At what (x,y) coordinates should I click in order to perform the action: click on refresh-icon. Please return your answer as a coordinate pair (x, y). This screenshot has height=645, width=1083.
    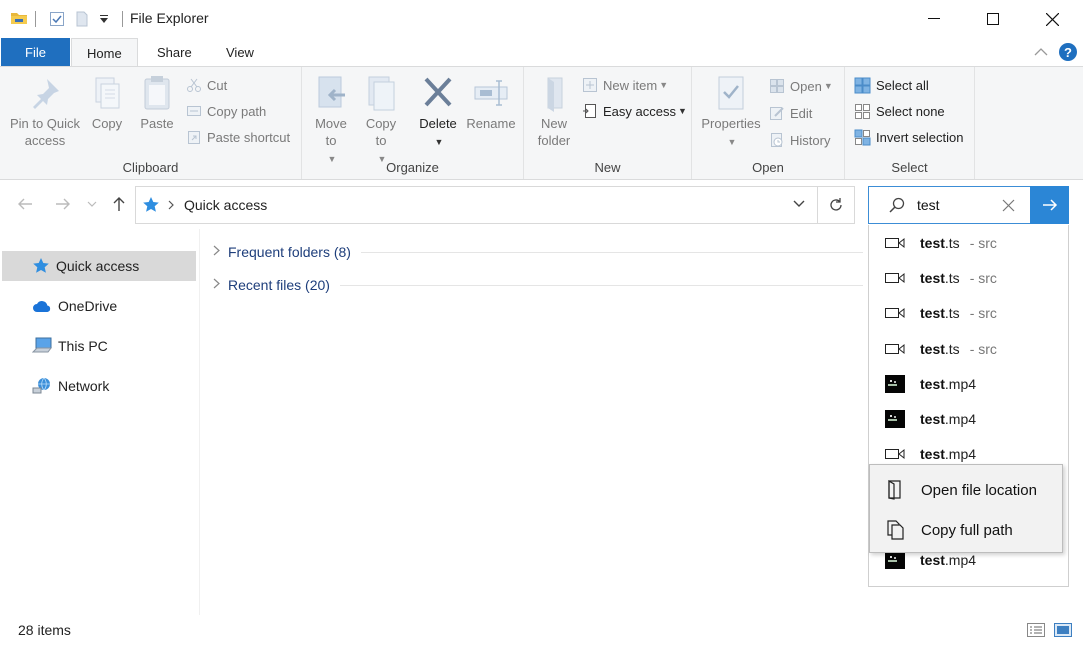
    Looking at the image, I should click on (836, 204).